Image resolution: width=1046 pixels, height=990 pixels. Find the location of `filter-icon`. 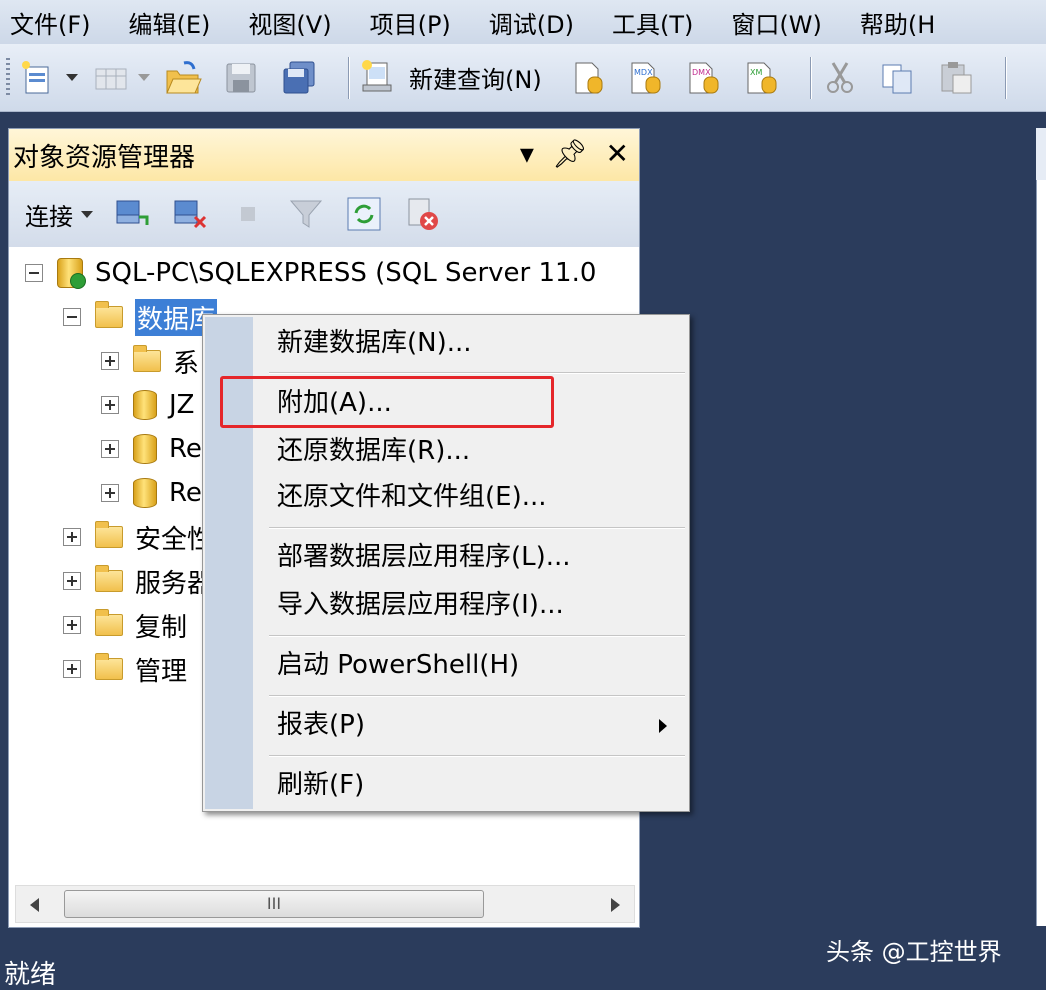

filter-icon is located at coordinates (306, 214).